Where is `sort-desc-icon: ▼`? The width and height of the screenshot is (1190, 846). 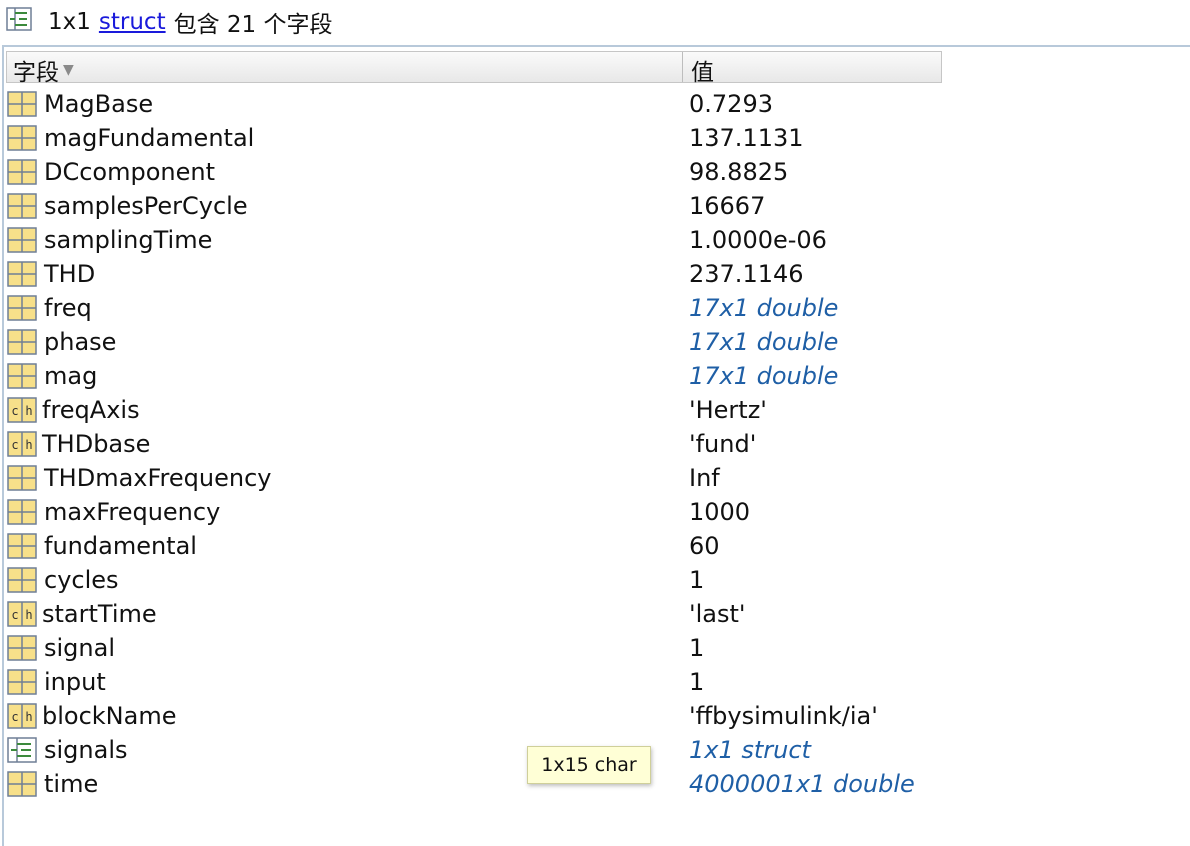 sort-desc-icon: ▼ is located at coordinates (68, 70).